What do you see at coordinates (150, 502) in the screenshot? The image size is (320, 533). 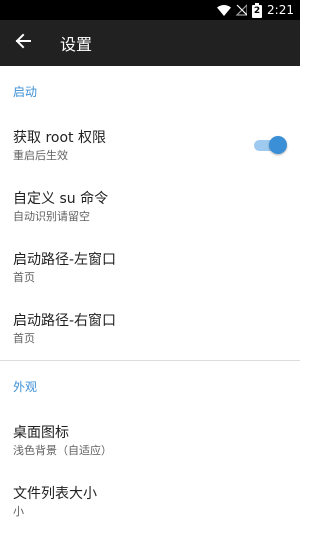 I see `pref-file-list-size: 文件列表大小 小` at bounding box center [150, 502].